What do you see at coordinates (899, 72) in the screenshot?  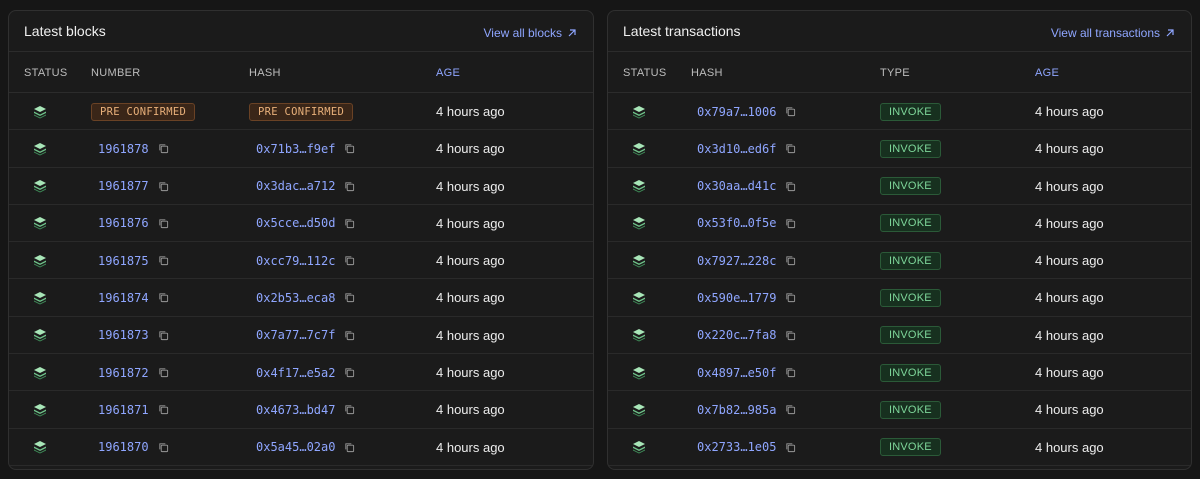 I see `table-header: STATUS HASH TYPE AGE` at bounding box center [899, 72].